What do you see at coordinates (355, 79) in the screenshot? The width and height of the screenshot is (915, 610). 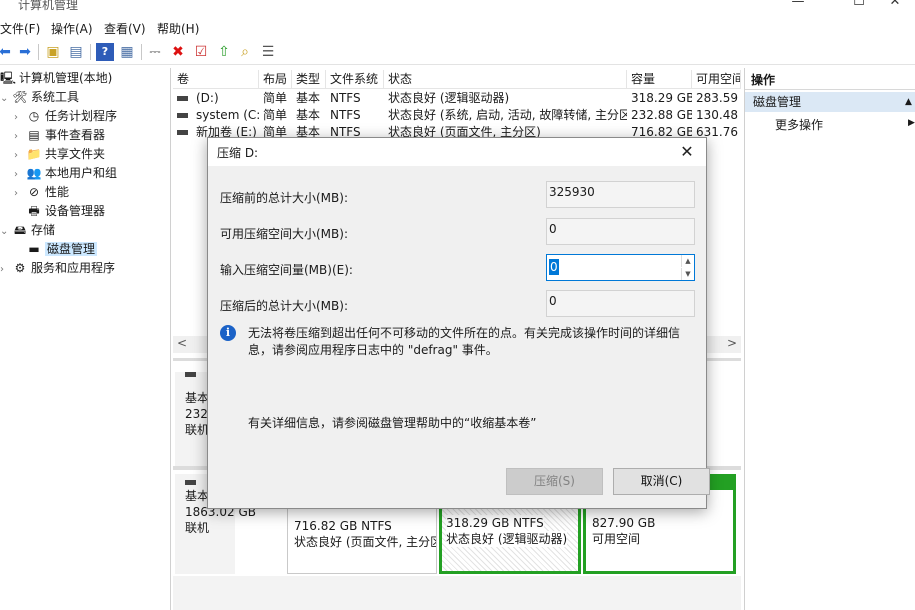 I see `column-filesystem: 文件系统` at bounding box center [355, 79].